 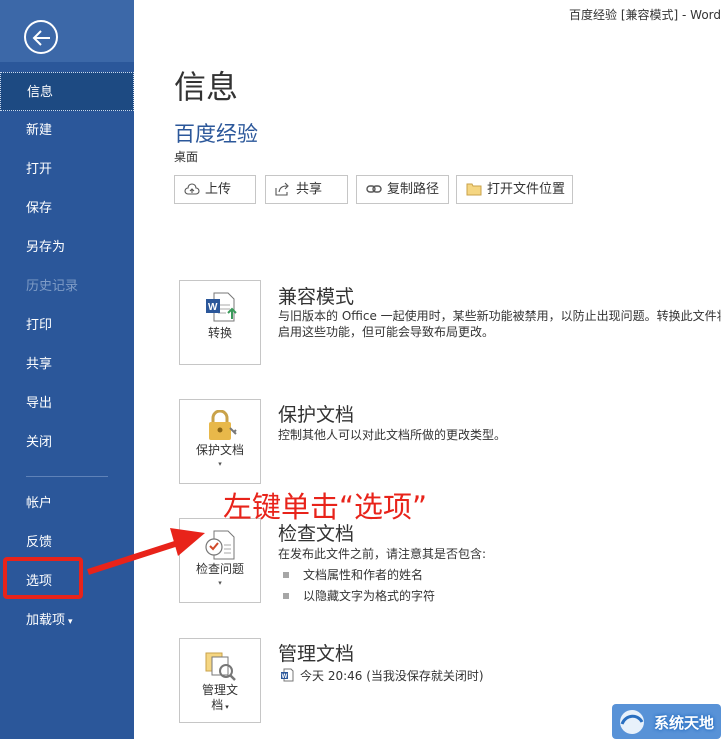 What do you see at coordinates (325, 507) in the screenshot?
I see `annotation-text: 左键单击“选项”` at bounding box center [325, 507].